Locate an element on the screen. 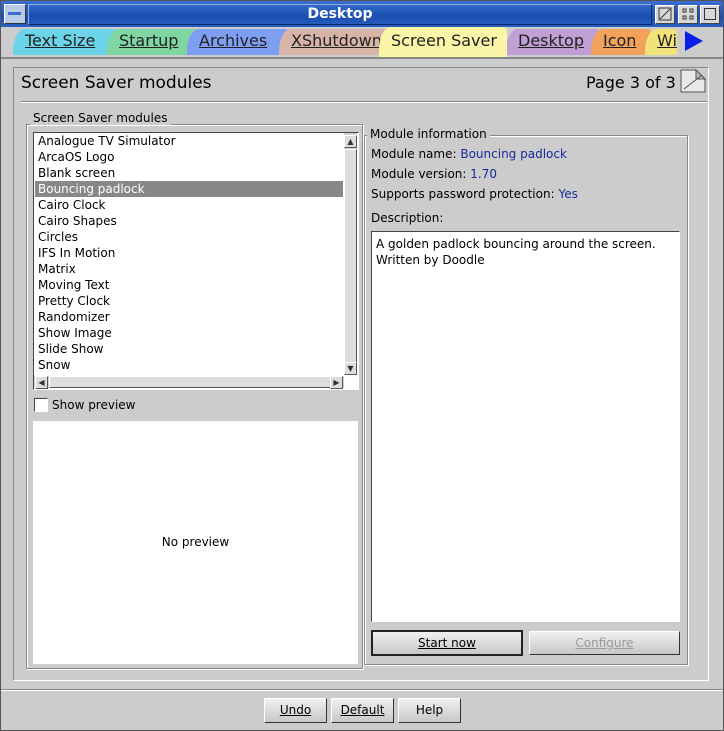  list-item: Pretty Clock is located at coordinates (189, 301).